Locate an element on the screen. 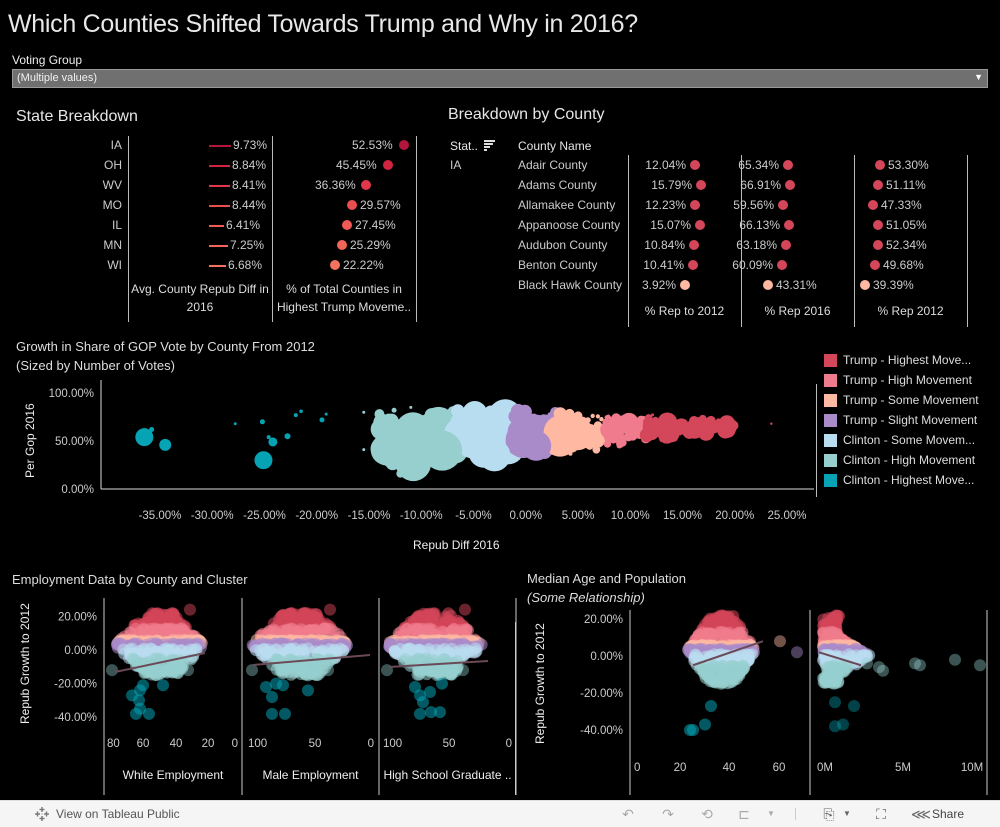 The width and height of the screenshot is (1000, 827). county-bubble-trump-highest is located at coordinates (702, 430).